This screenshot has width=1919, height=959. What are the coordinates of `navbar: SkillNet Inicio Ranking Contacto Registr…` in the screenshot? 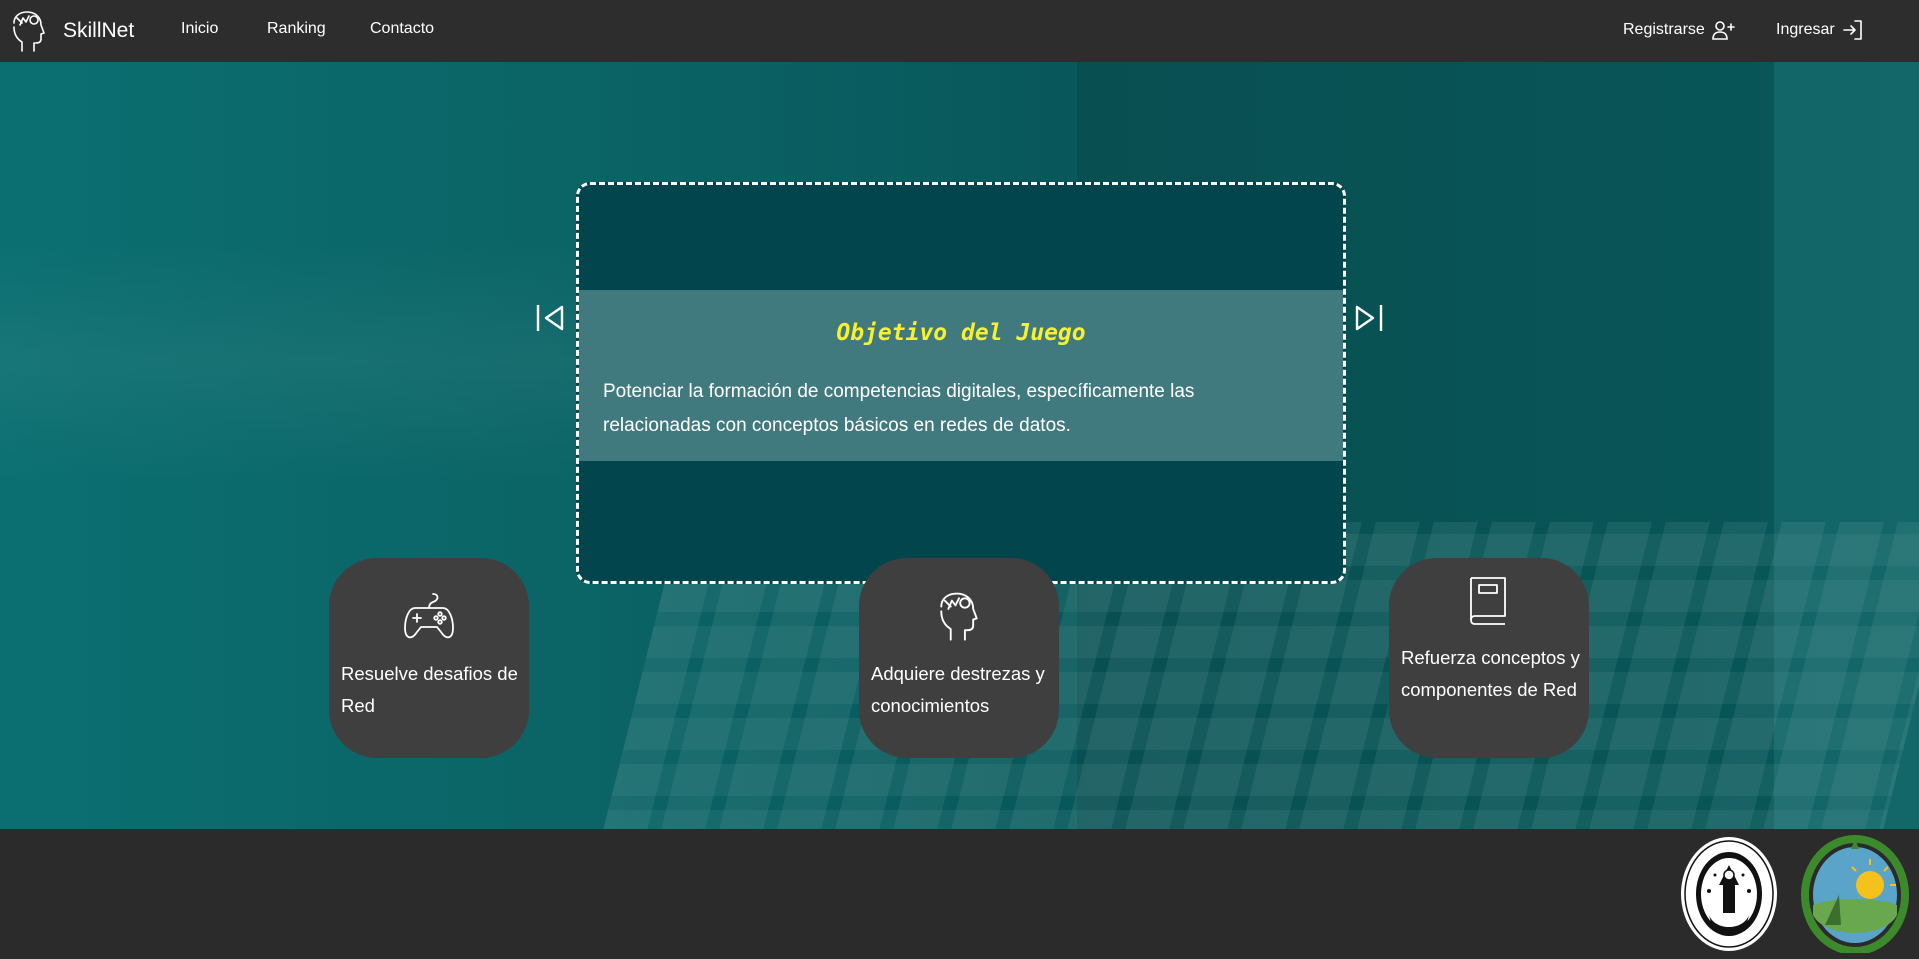 It's located at (959, 31).